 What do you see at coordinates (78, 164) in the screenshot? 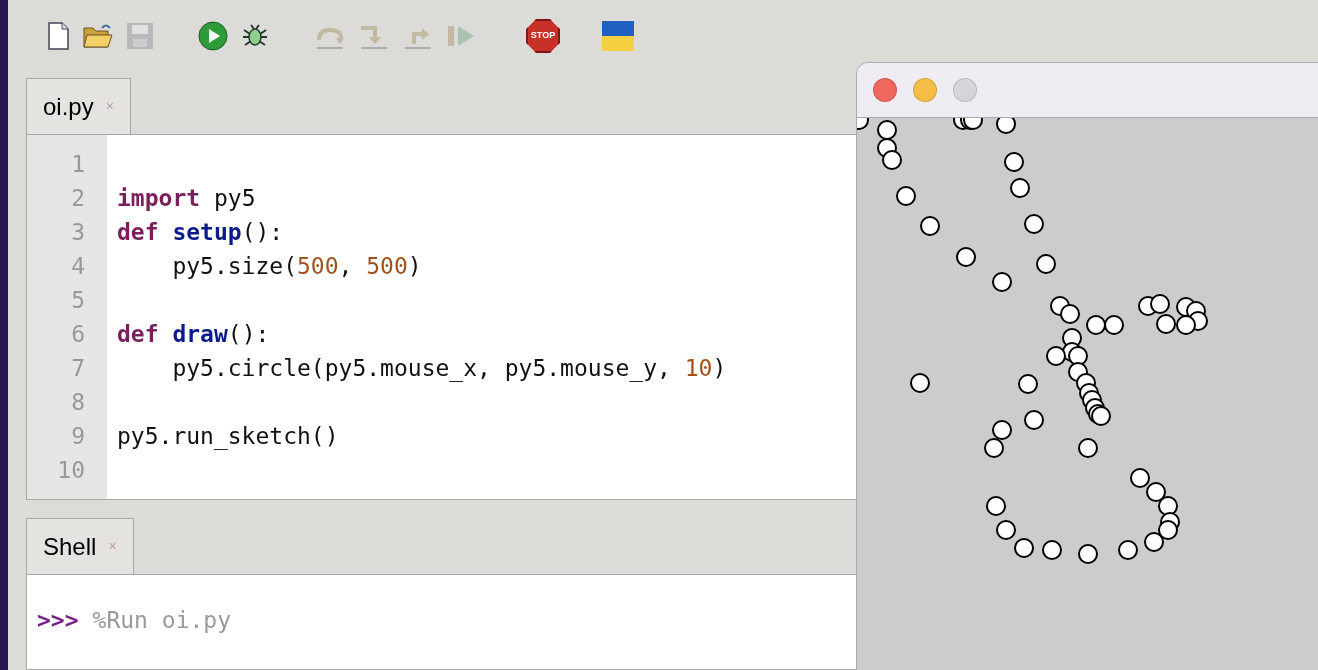
I see `line-number: 1` at bounding box center [78, 164].